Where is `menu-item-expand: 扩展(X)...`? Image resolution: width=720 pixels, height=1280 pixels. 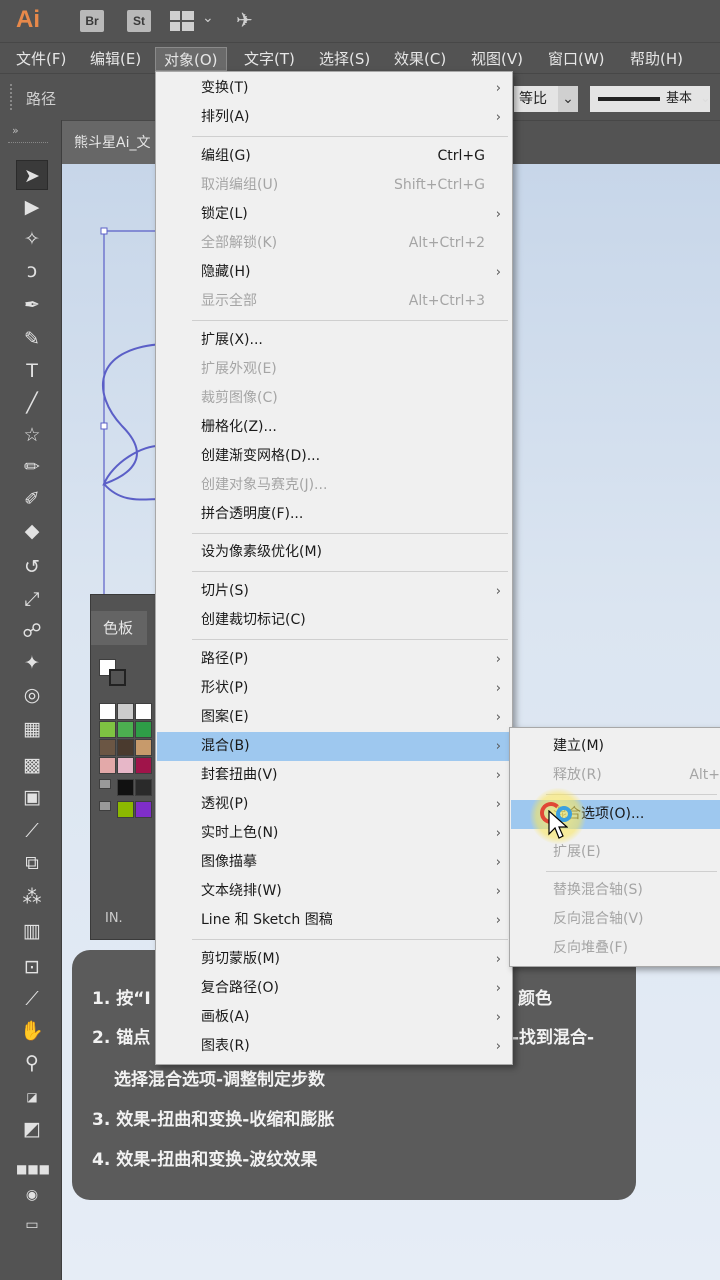
menu-item-expand: 扩展(X)... is located at coordinates (334, 340).